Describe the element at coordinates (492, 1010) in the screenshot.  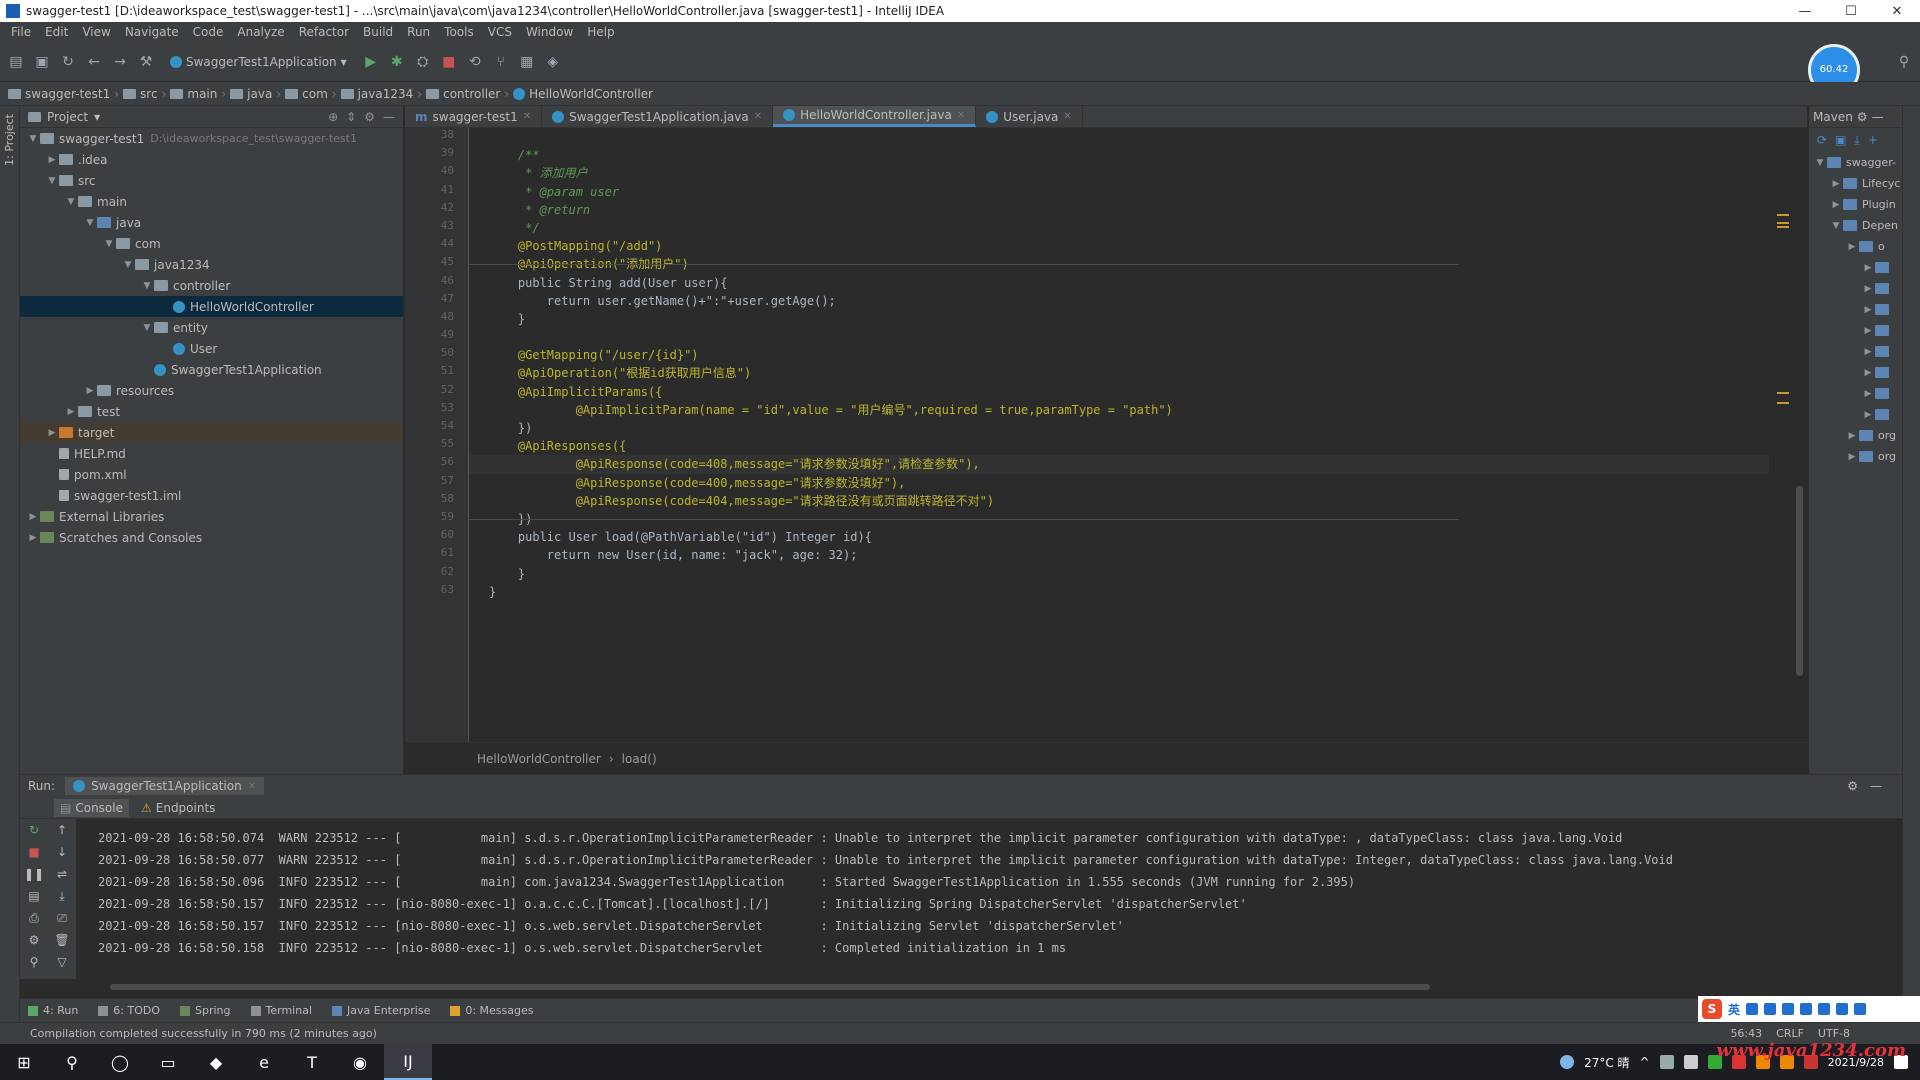
I see `tool-button-0-messages: 0: Messages` at that location.